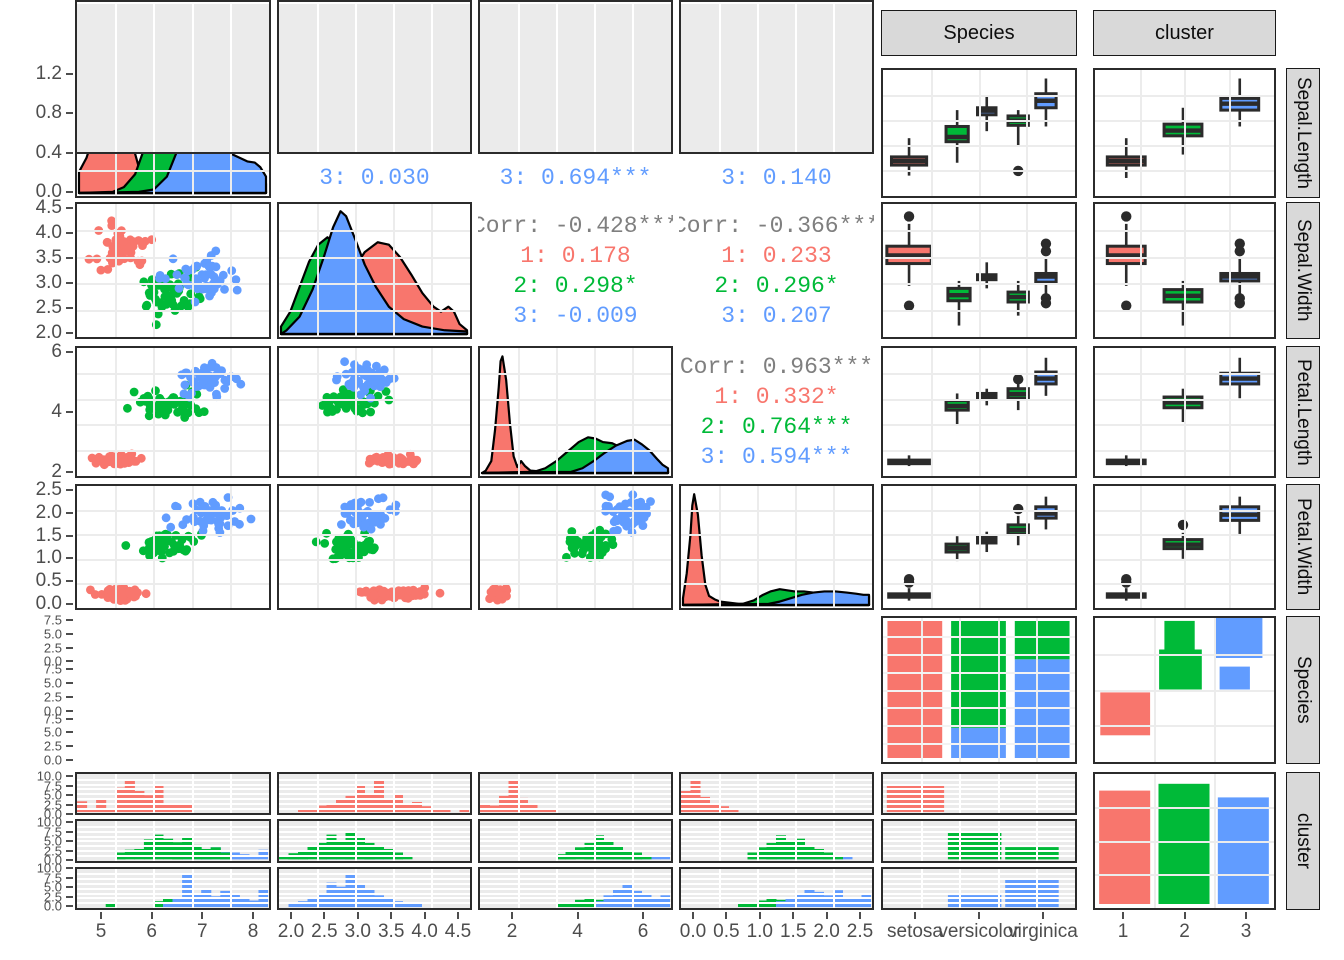 This screenshot has height=960, width=1344. What do you see at coordinates (48, 282) in the screenshot?
I see `y-tick-label: 3.0` at bounding box center [48, 282].